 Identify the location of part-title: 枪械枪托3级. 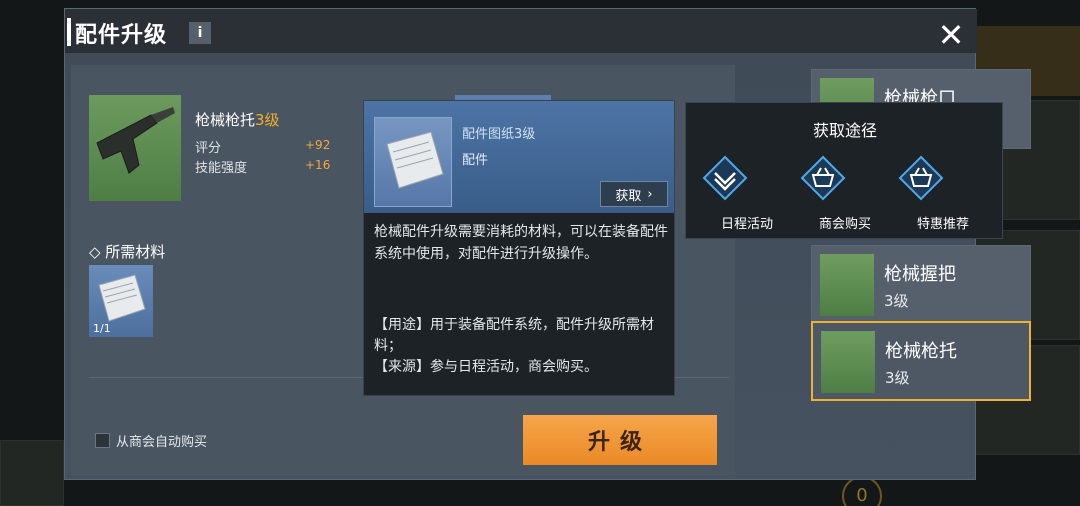
(237, 119).